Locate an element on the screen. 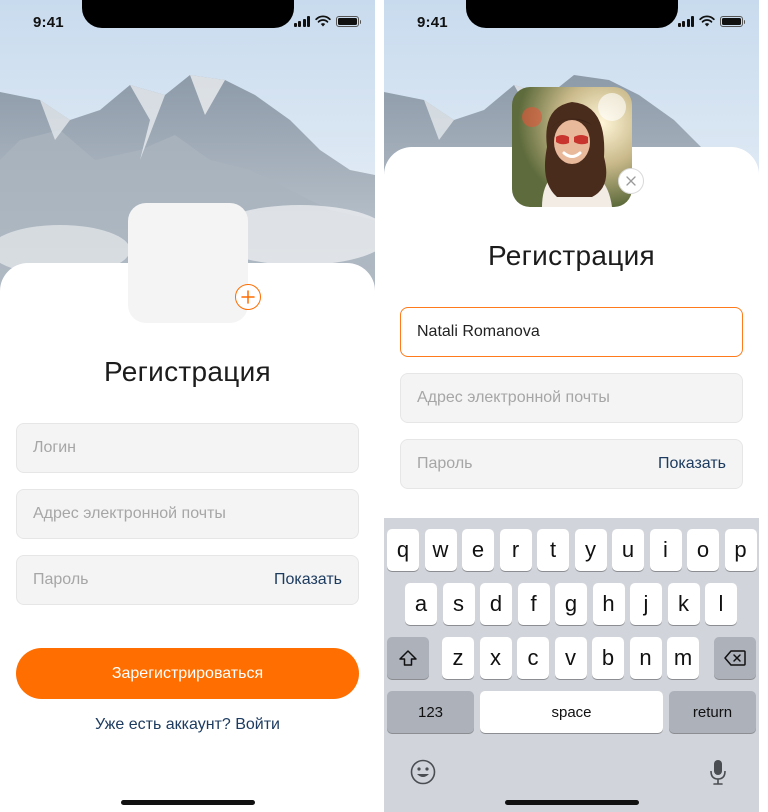 The height and width of the screenshot is (812, 768). key-b: b is located at coordinates (608, 658).